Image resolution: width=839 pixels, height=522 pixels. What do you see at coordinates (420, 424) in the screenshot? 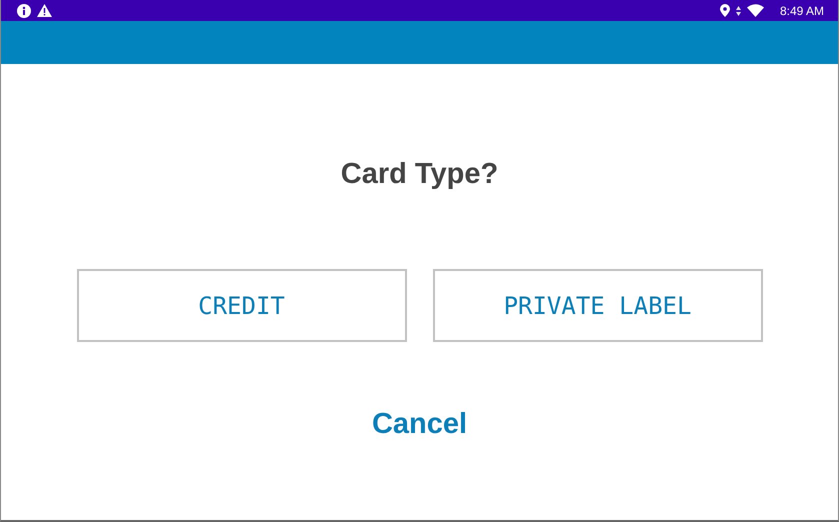
I see `cancel-button: Cancel` at bounding box center [420, 424].